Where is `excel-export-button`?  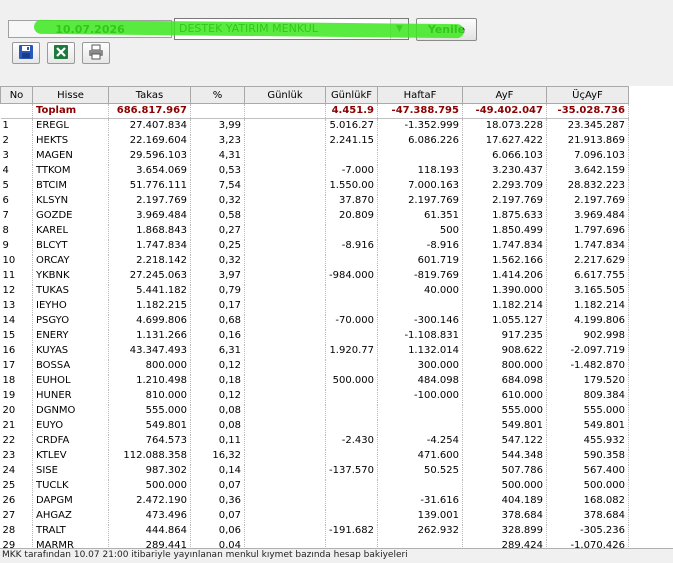
excel-export-button is located at coordinates (61, 53).